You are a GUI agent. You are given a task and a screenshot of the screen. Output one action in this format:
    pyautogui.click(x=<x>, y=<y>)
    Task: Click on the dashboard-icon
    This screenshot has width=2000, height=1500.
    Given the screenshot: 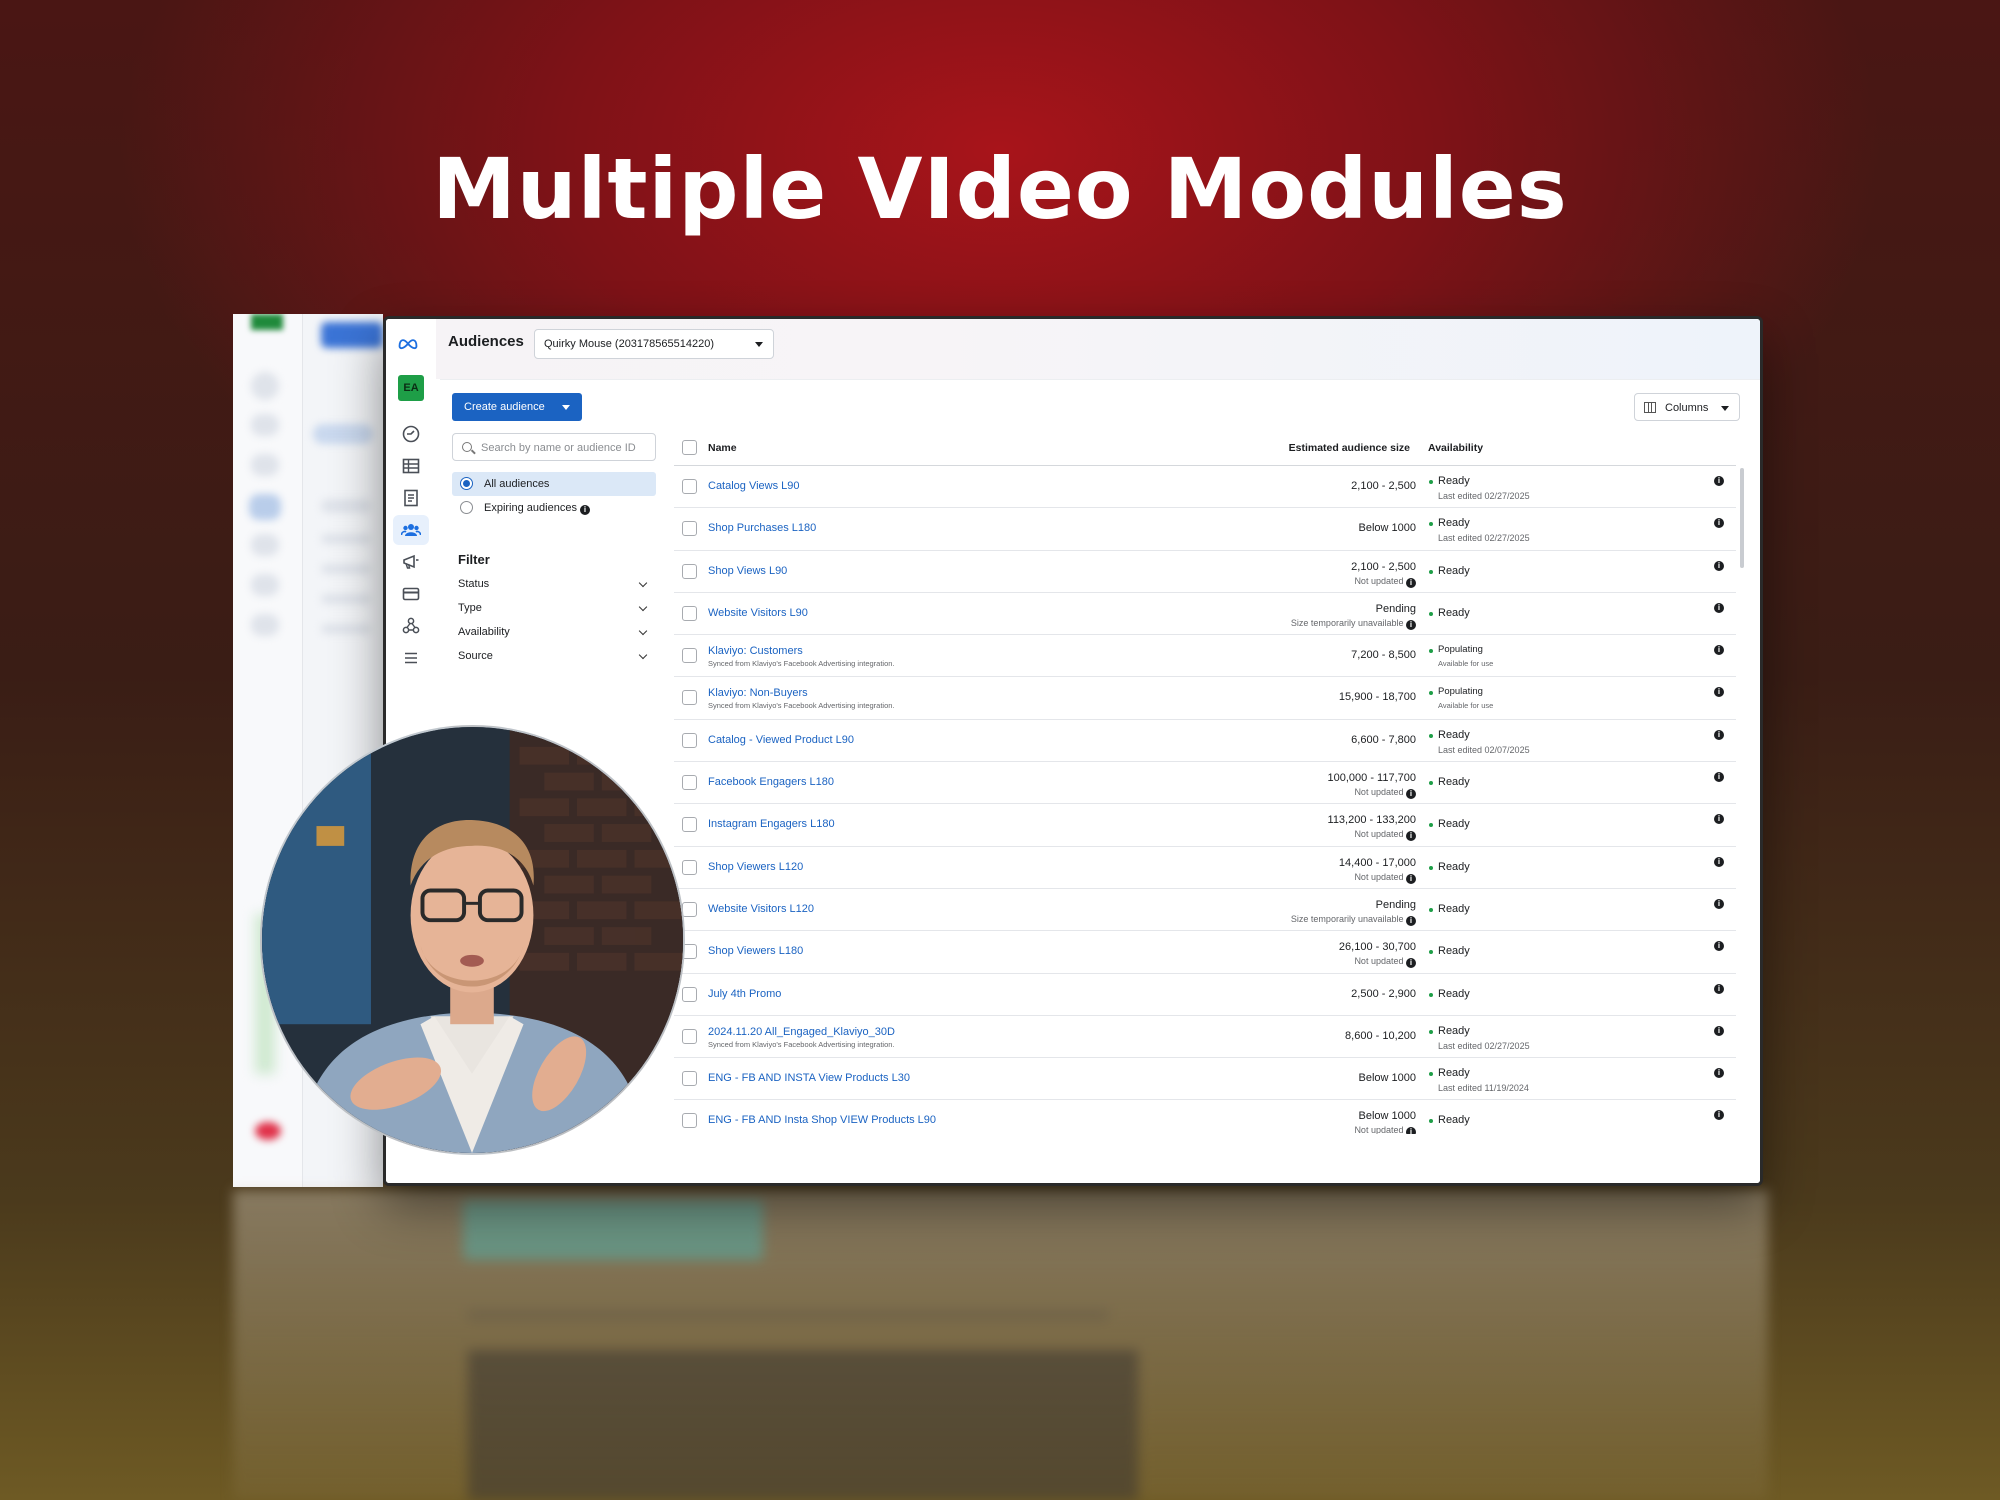 What is the action you would take?
    pyautogui.click(x=411, y=434)
    